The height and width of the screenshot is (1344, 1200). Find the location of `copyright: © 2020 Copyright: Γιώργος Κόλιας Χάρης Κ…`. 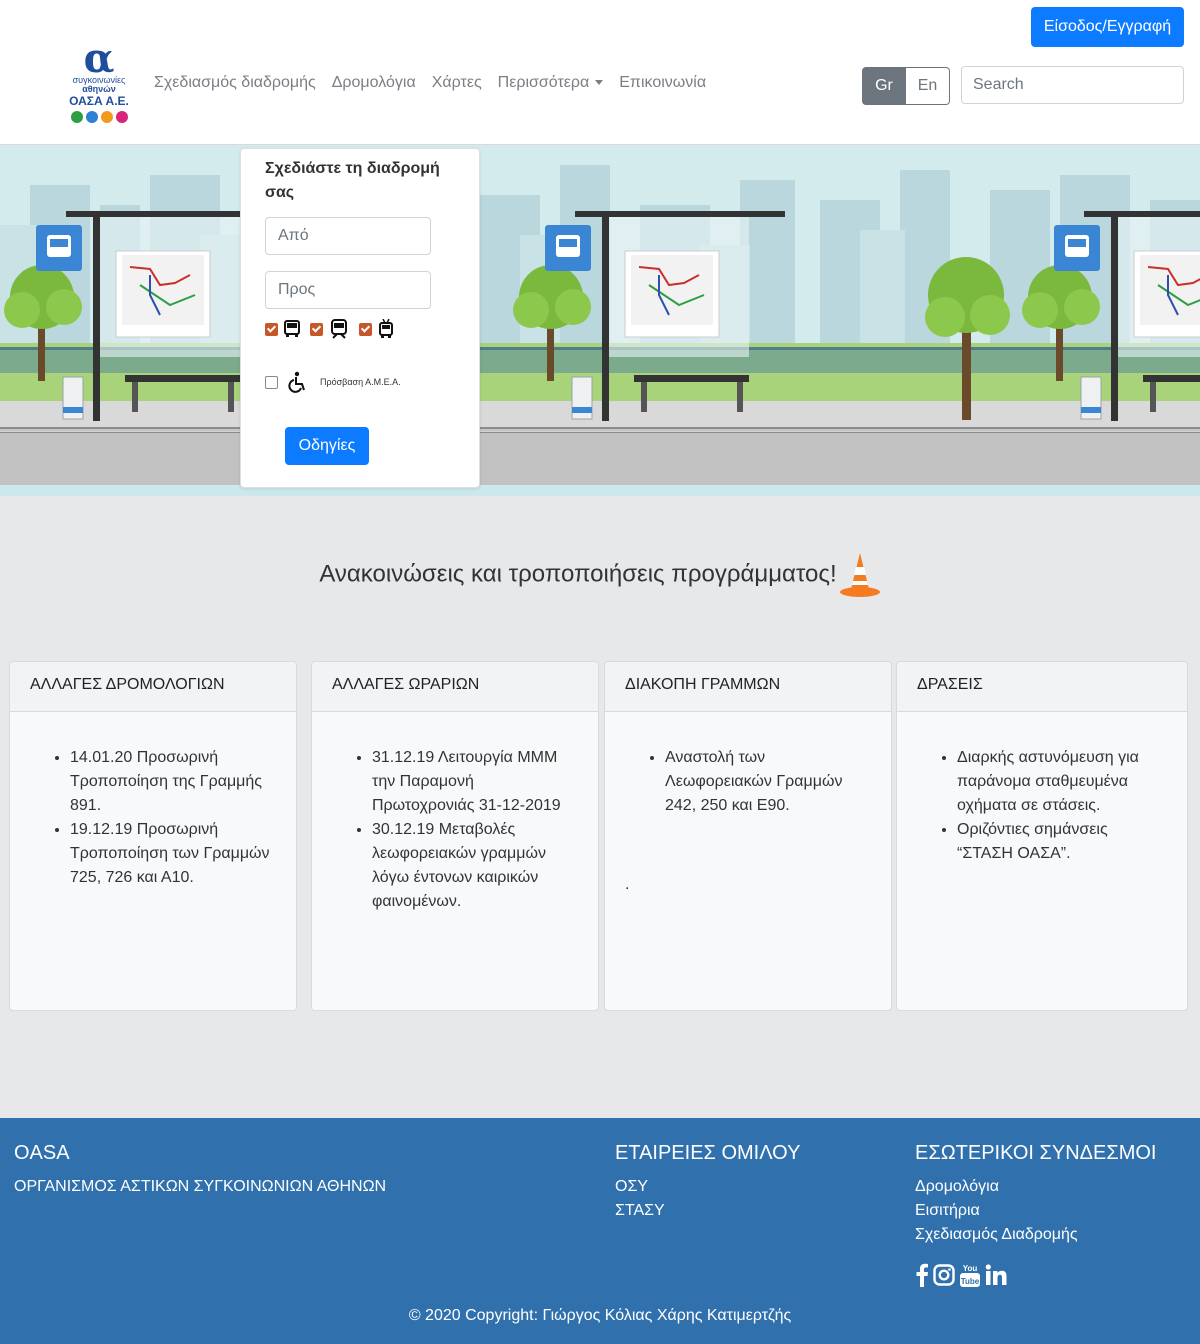

copyright: © 2020 Copyright: Γιώργος Κόλιας Χάρης Κ… is located at coordinates (600, 1315).